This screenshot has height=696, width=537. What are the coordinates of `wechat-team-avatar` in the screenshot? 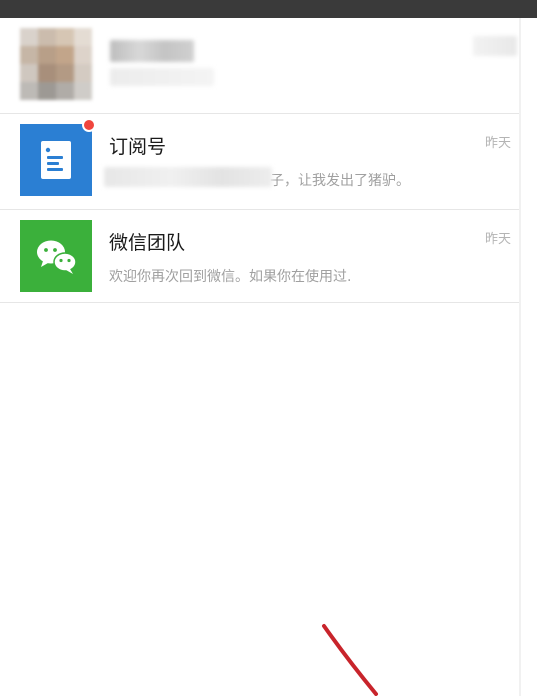 It's located at (56, 256).